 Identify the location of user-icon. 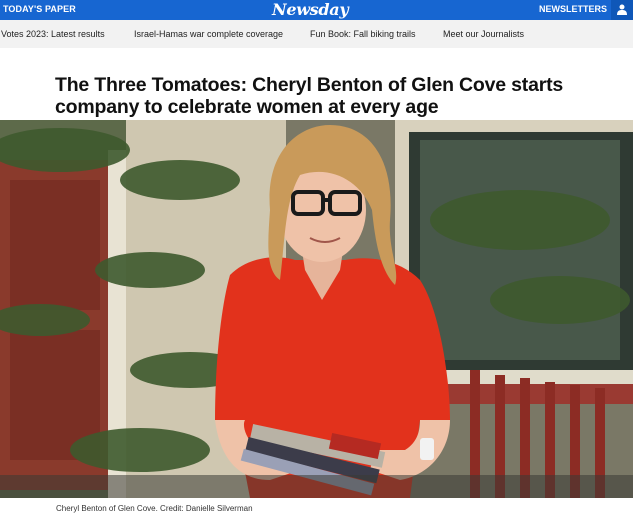
(622, 9).